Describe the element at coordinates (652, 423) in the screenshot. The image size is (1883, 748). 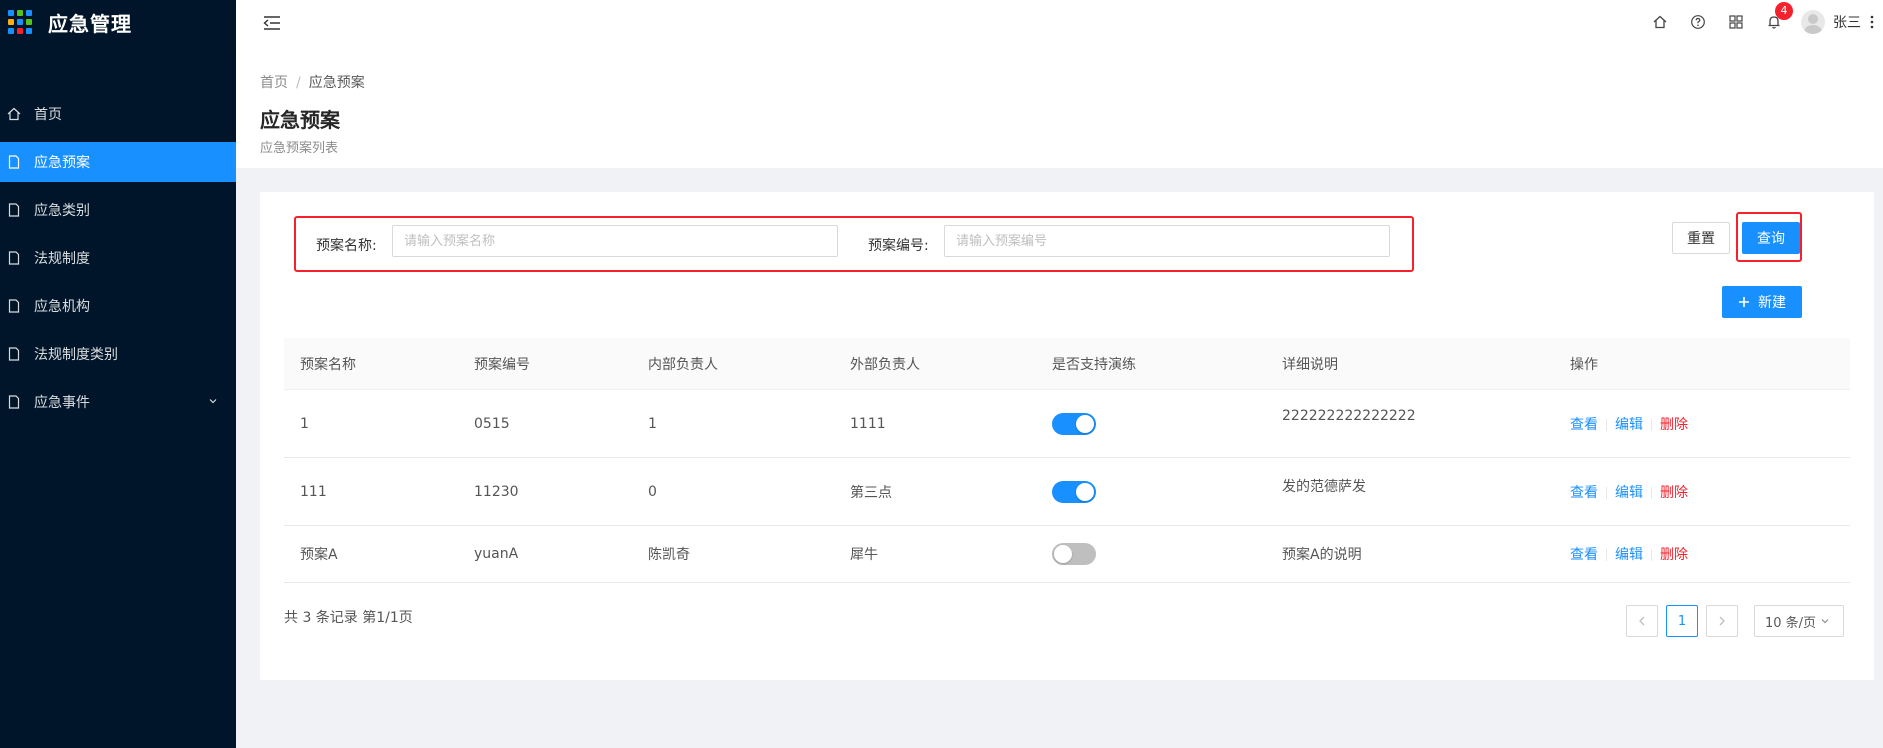
I see `cell-internal-owner: 1` at that location.